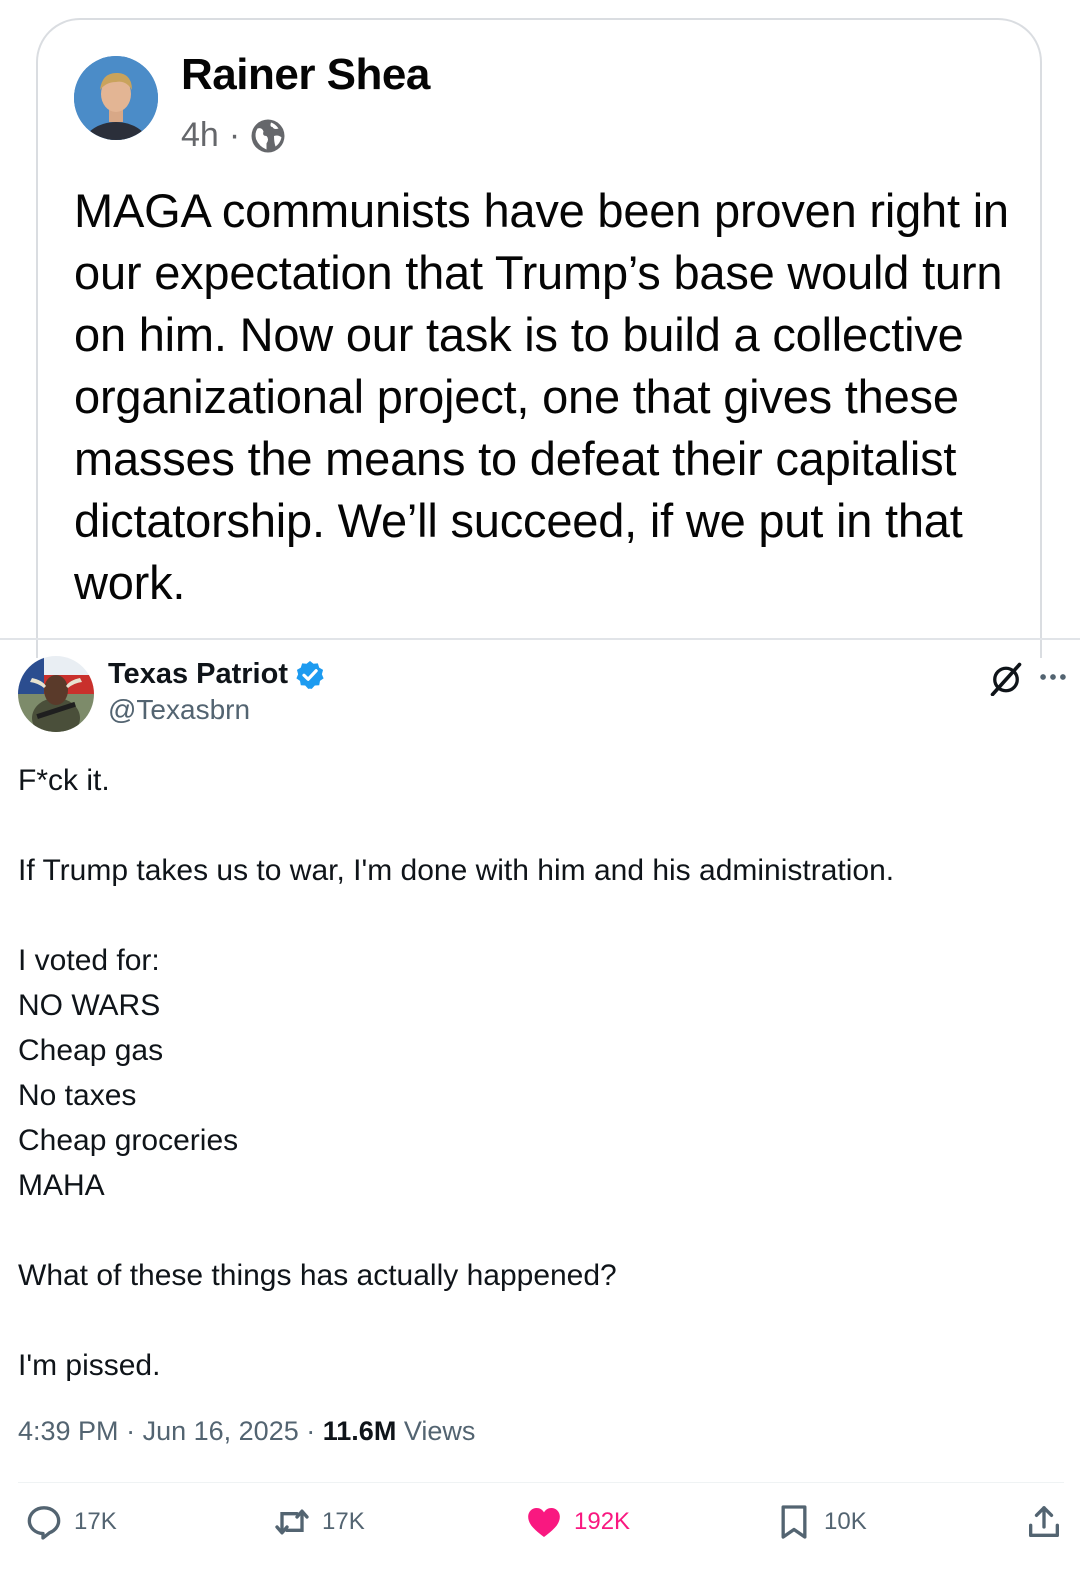  I want to click on reply-button: 17K, so click(70, 1522).